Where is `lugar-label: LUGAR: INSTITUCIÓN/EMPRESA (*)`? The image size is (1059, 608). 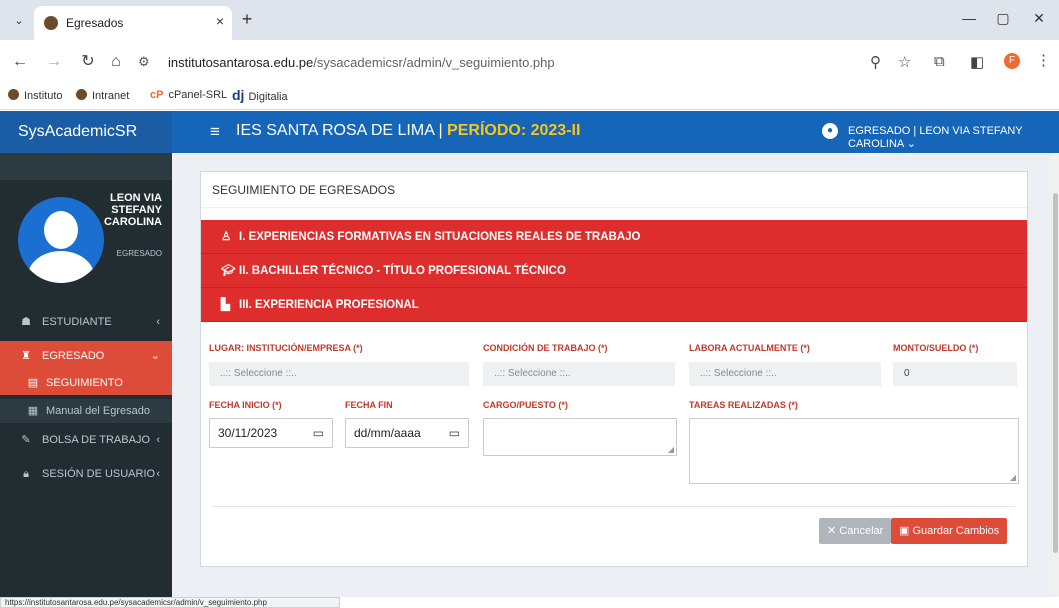
lugar-label: LUGAR: INSTITUCIÓN/EMPRESA (*) is located at coordinates (286, 348).